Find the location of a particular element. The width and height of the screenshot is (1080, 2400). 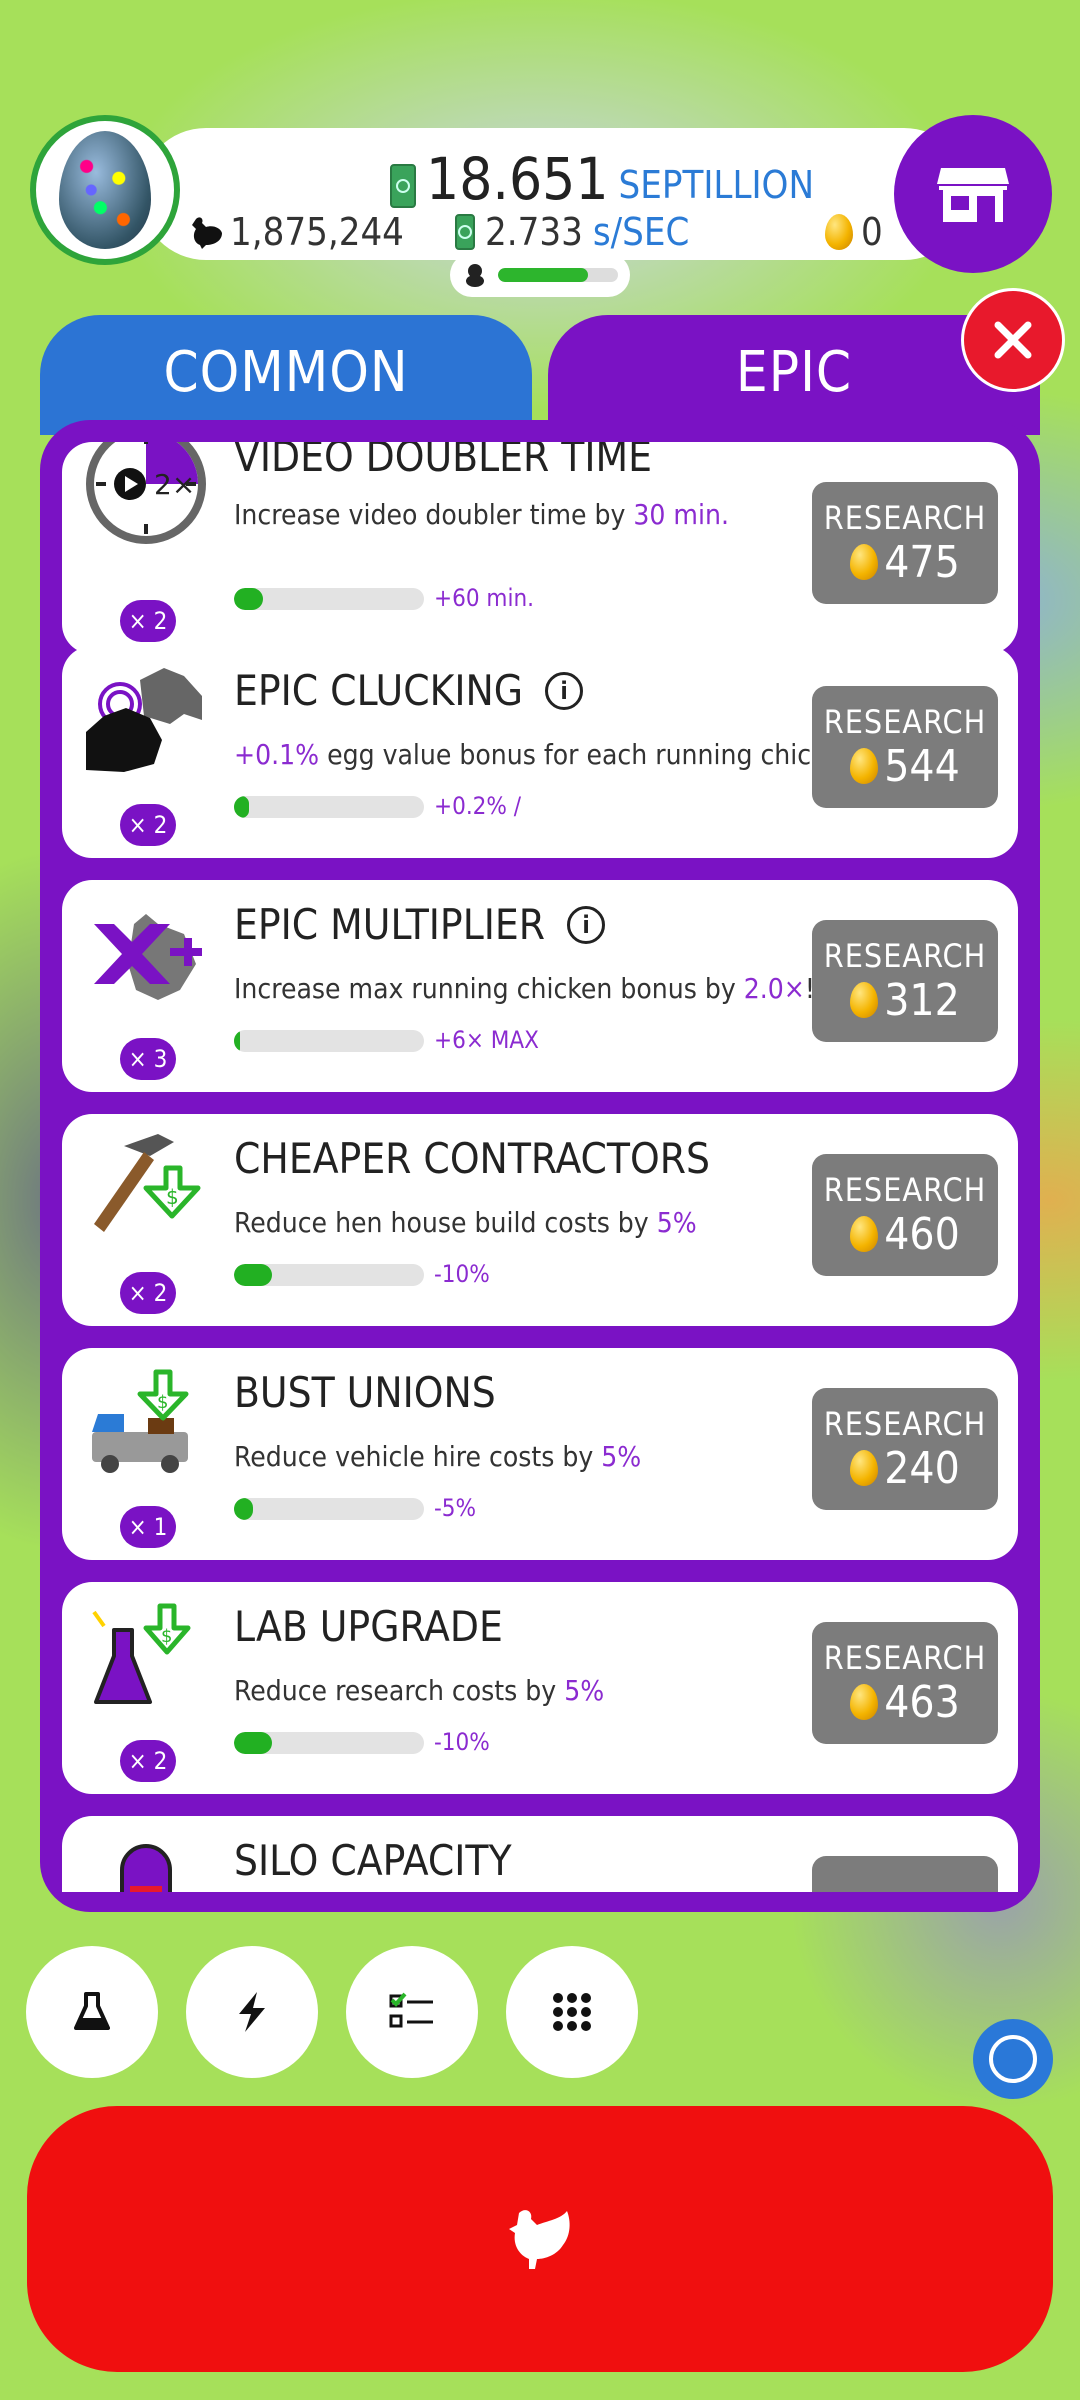

earning-rate: 2.733 s/SEC is located at coordinates (572, 232).